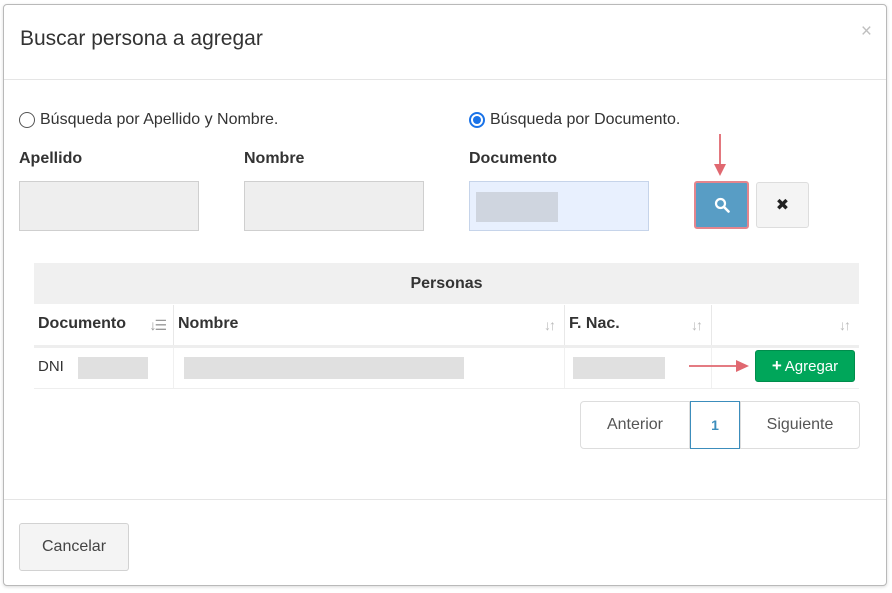 This screenshot has height=593, width=892. What do you see at coordinates (800, 425) in the screenshot?
I see `pagination-next: Siguiente` at bounding box center [800, 425].